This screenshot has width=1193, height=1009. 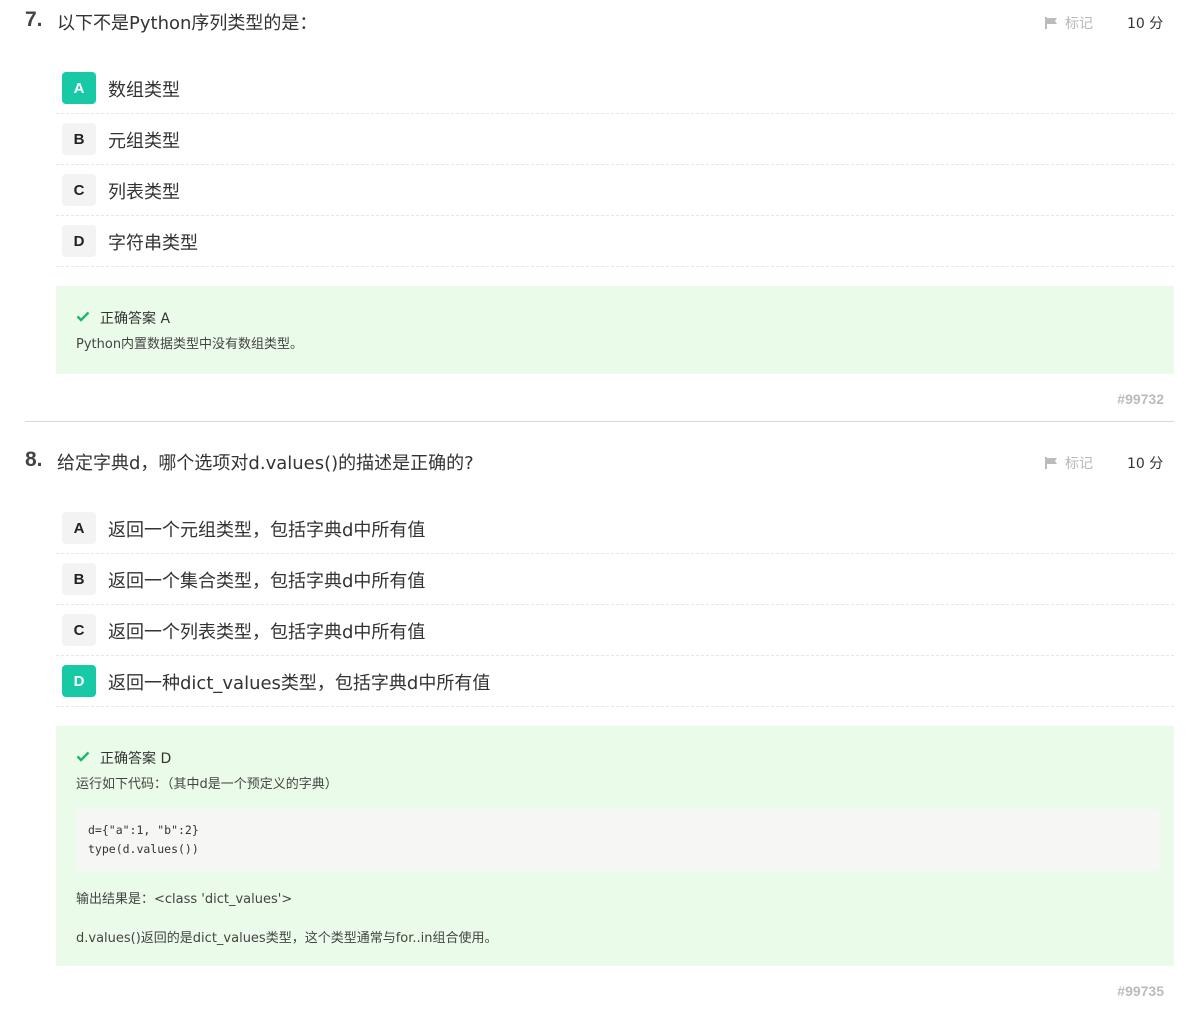 What do you see at coordinates (190, 344) in the screenshot?
I see `answer-explanation: Python内置数据类型中没有数组类型。` at bounding box center [190, 344].